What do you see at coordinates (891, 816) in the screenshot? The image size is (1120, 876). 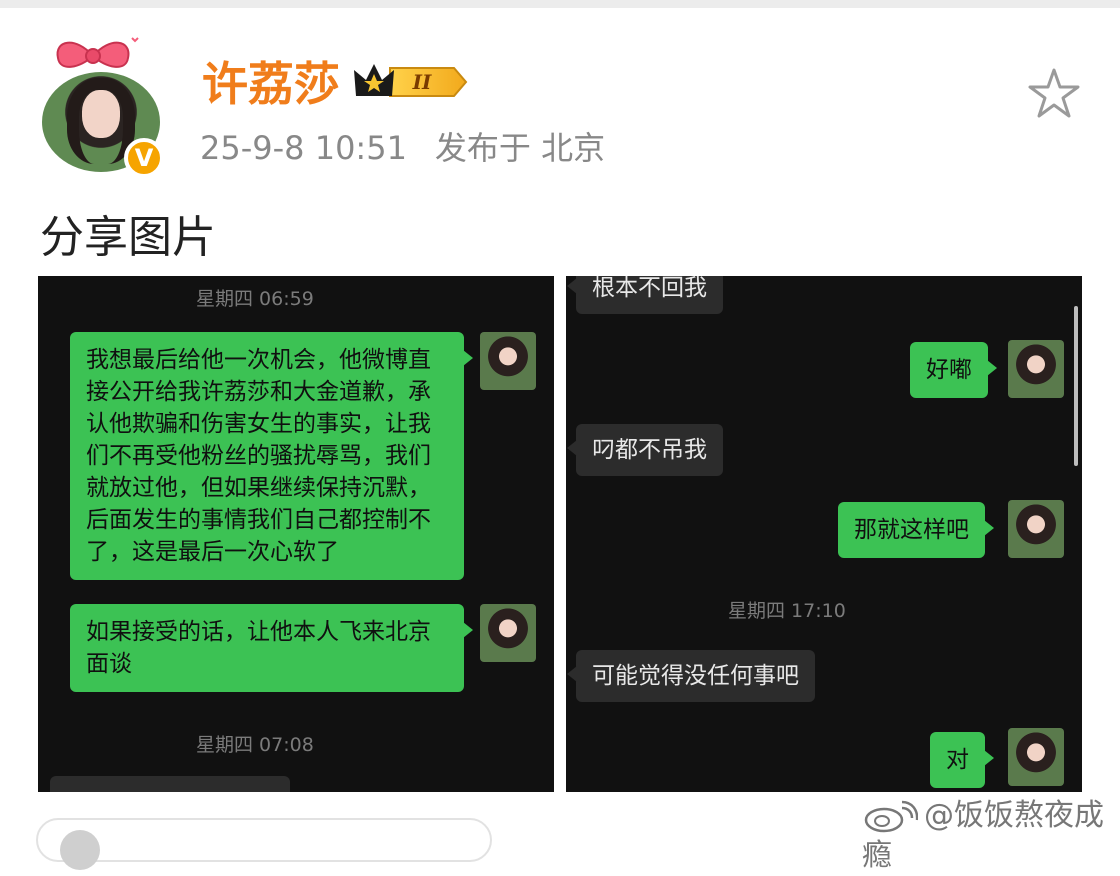 I see `weibo-logo` at bounding box center [891, 816].